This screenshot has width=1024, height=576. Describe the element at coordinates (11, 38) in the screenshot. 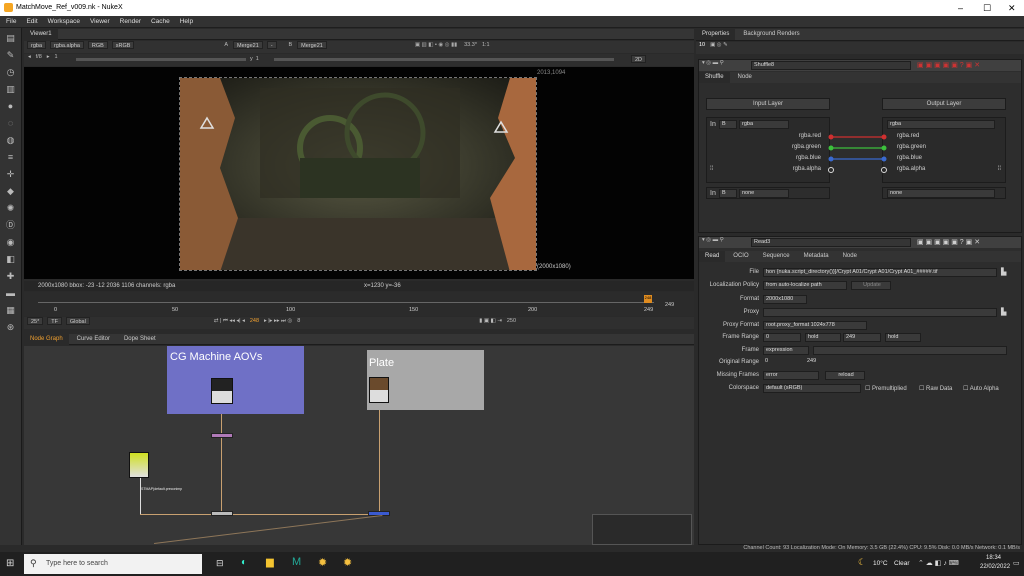

I see `image-icon: ▤` at that location.